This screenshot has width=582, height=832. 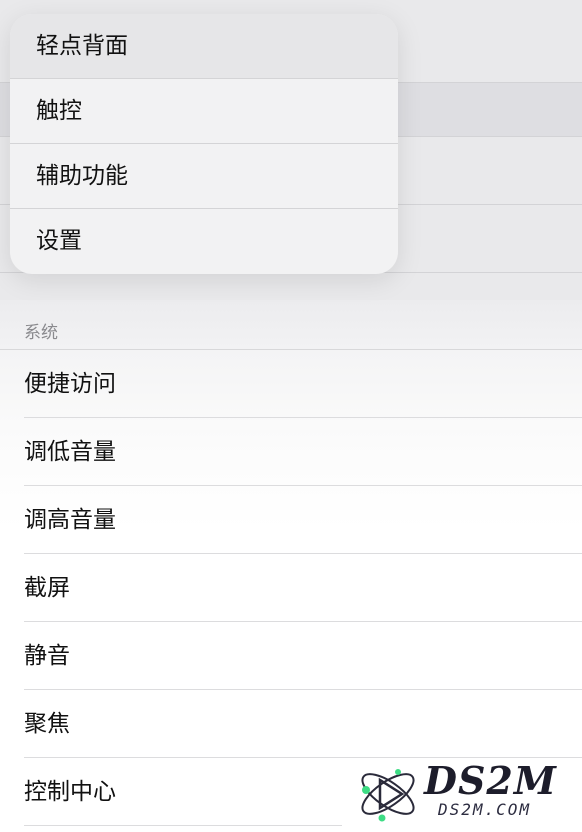 I want to click on list-item-label: 截屏, so click(x=47, y=588).